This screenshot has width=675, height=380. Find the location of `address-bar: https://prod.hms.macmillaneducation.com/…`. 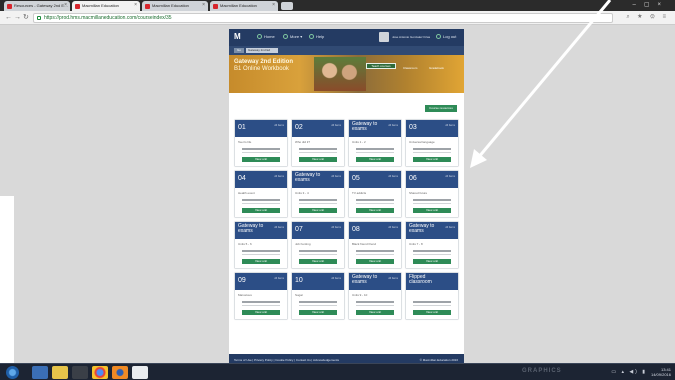

address-bar: https://prod.hms.macmillaneducation.com/… is located at coordinates (323, 18).